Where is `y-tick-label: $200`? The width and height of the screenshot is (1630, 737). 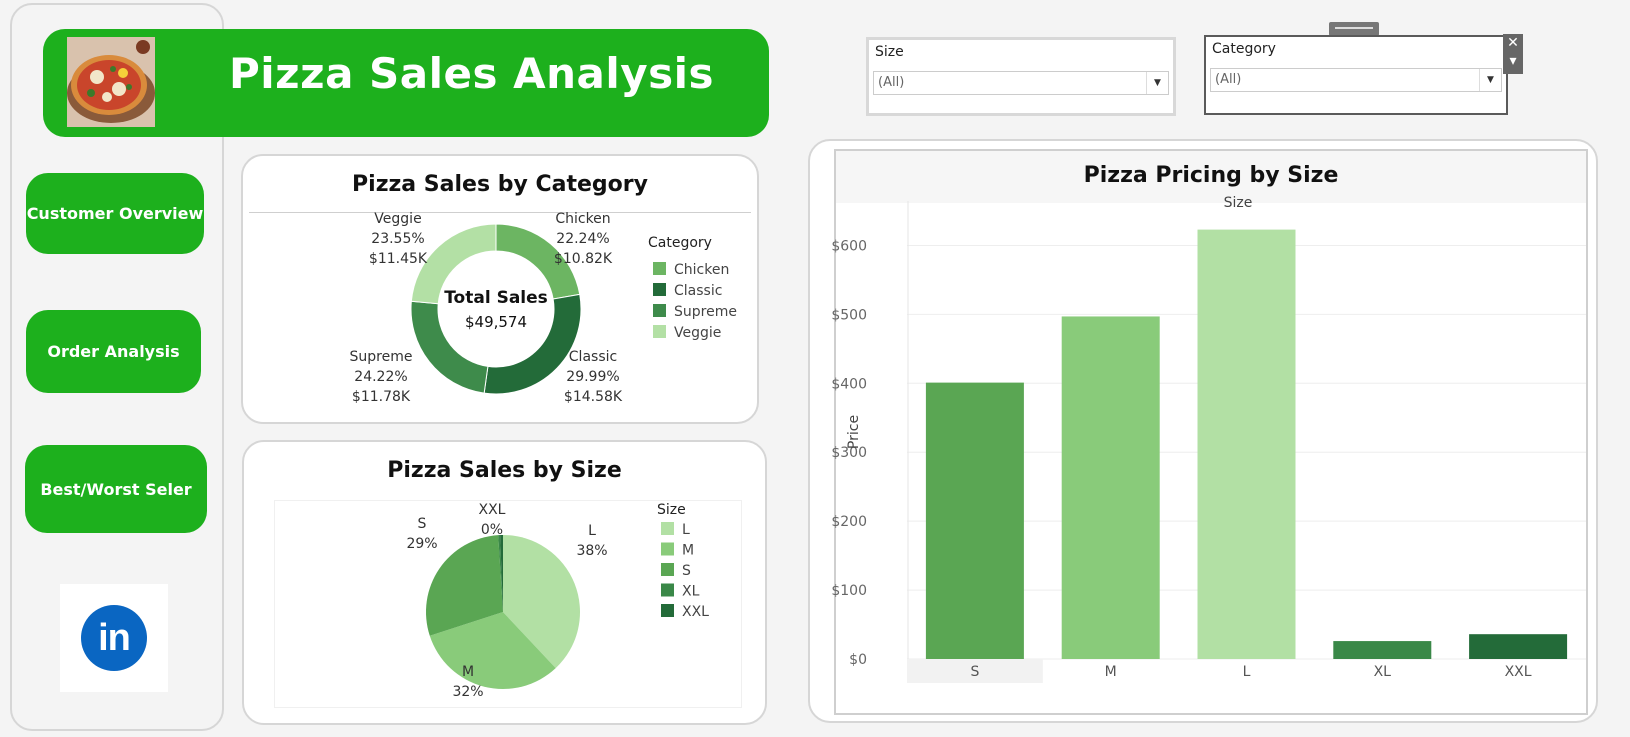 y-tick-label: $200 is located at coordinates (849, 522).